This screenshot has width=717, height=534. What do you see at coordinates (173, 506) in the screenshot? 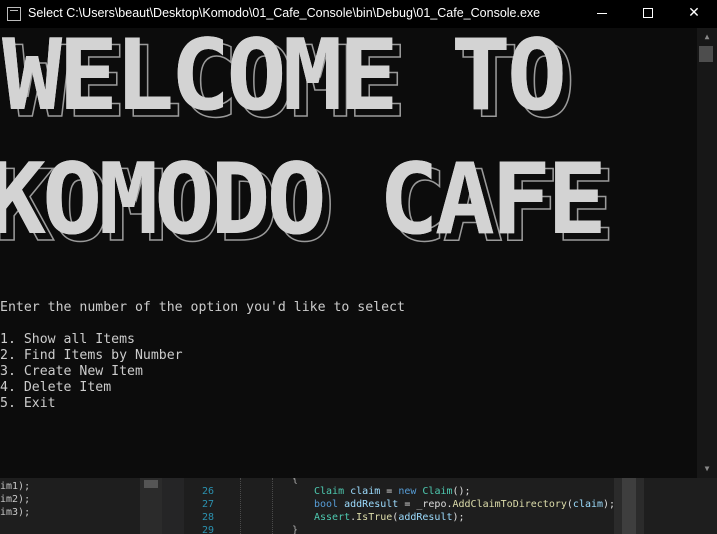
I see `editor-splitter` at bounding box center [173, 506].